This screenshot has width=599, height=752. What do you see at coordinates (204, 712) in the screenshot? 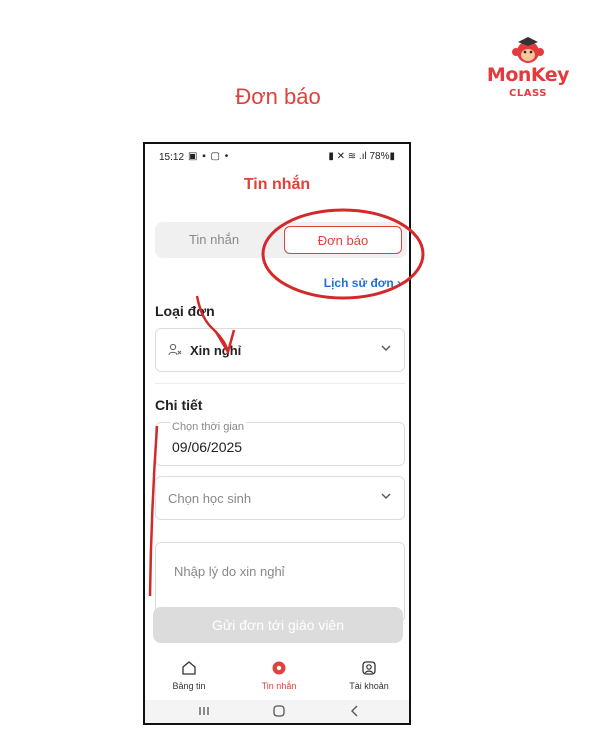
I see `recent-apps-icon` at bounding box center [204, 712].